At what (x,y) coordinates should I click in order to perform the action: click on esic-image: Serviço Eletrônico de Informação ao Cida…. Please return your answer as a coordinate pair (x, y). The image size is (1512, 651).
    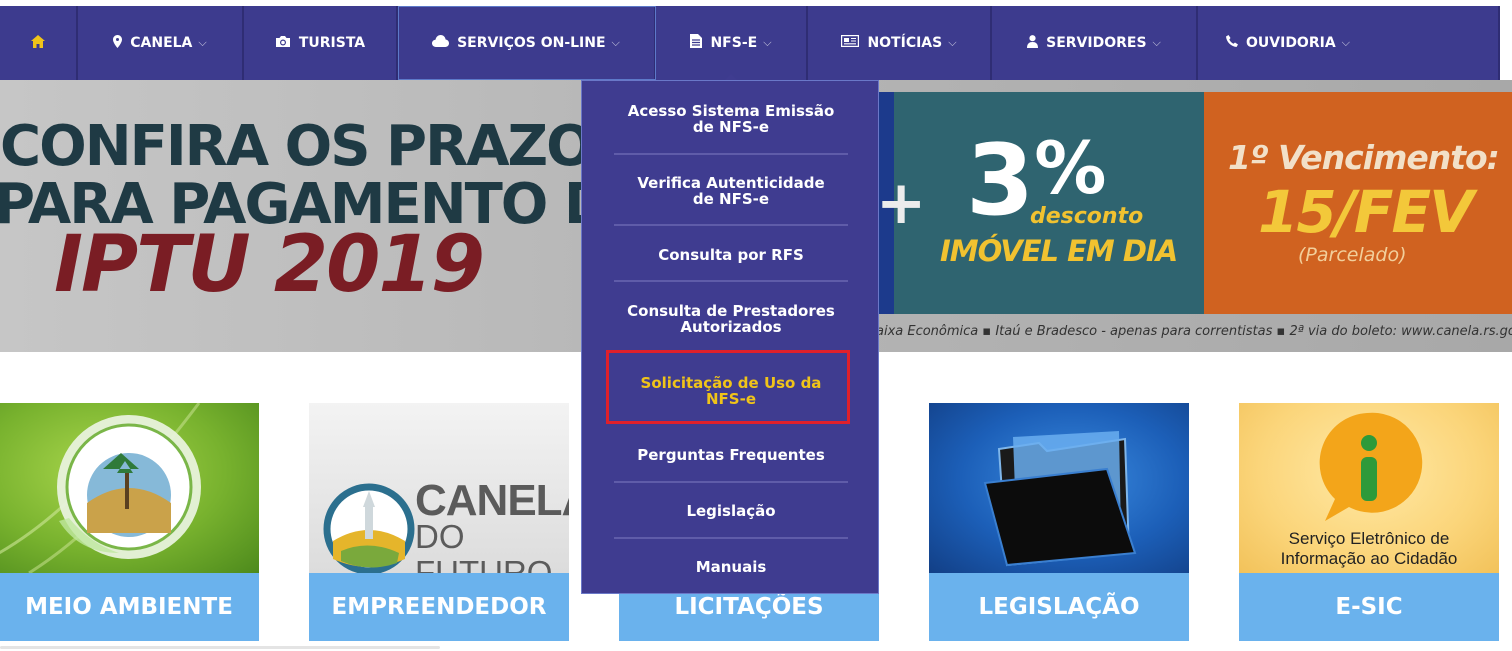
    Looking at the image, I should click on (1369, 488).